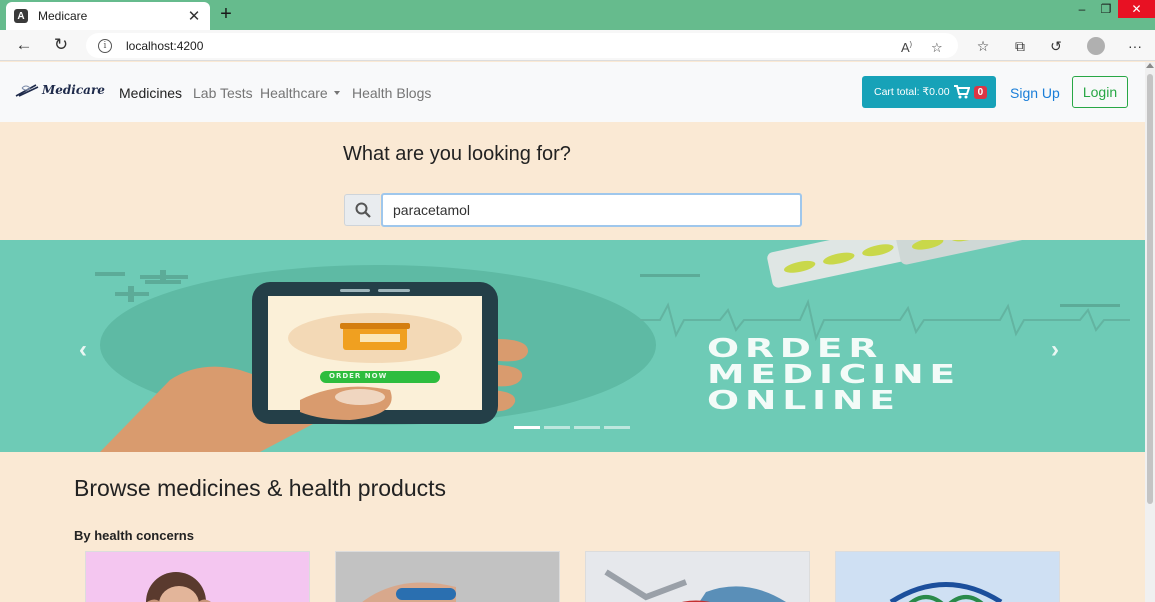  What do you see at coordinates (522, 45) in the screenshot?
I see `address-bar: i localhost:4200 A) ☆` at bounding box center [522, 45].